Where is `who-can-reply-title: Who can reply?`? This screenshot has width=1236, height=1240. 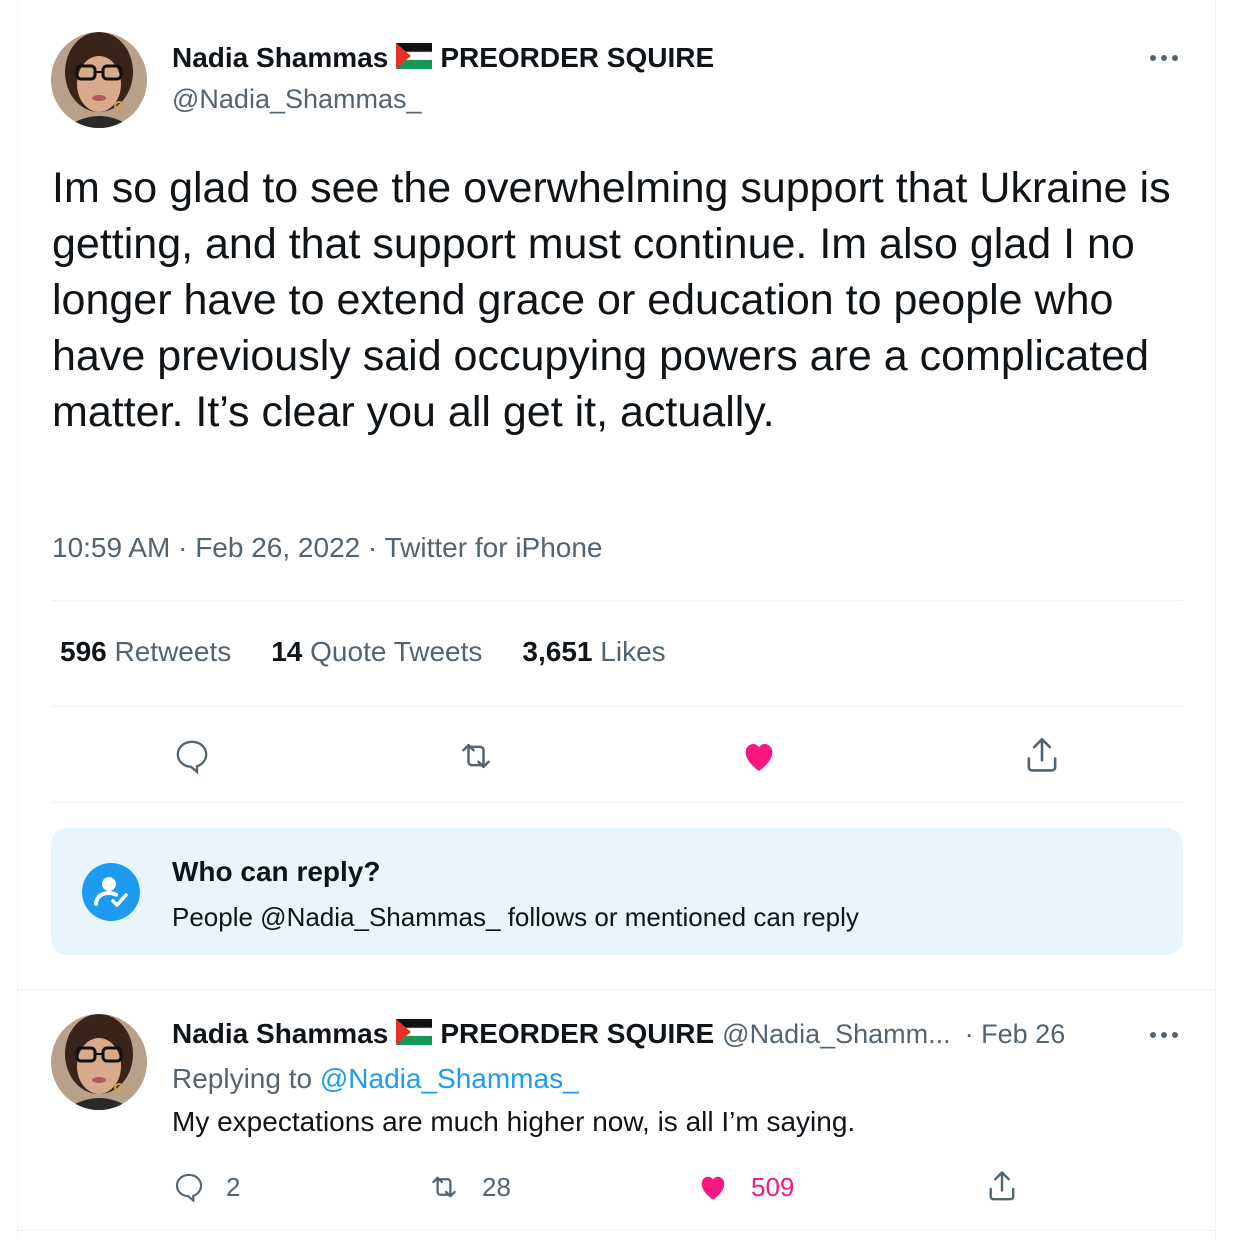
who-can-reply-title: Who can reply? is located at coordinates (276, 871).